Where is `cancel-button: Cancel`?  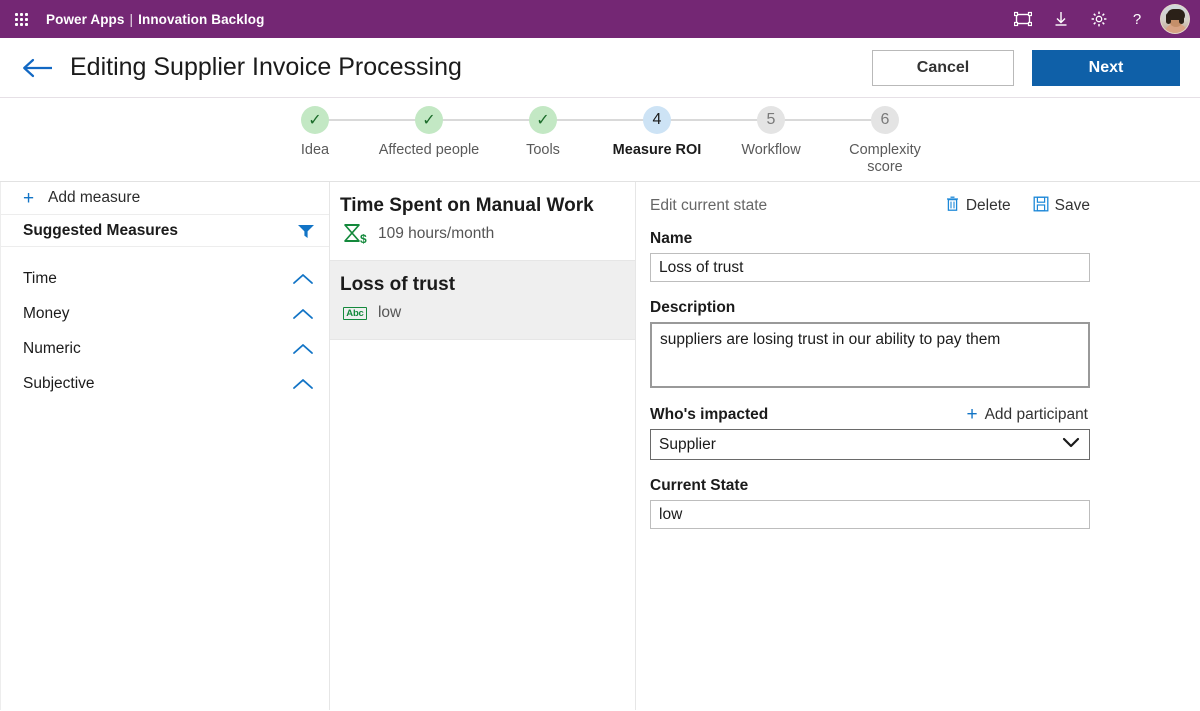
cancel-button: Cancel is located at coordinates (943, 67).